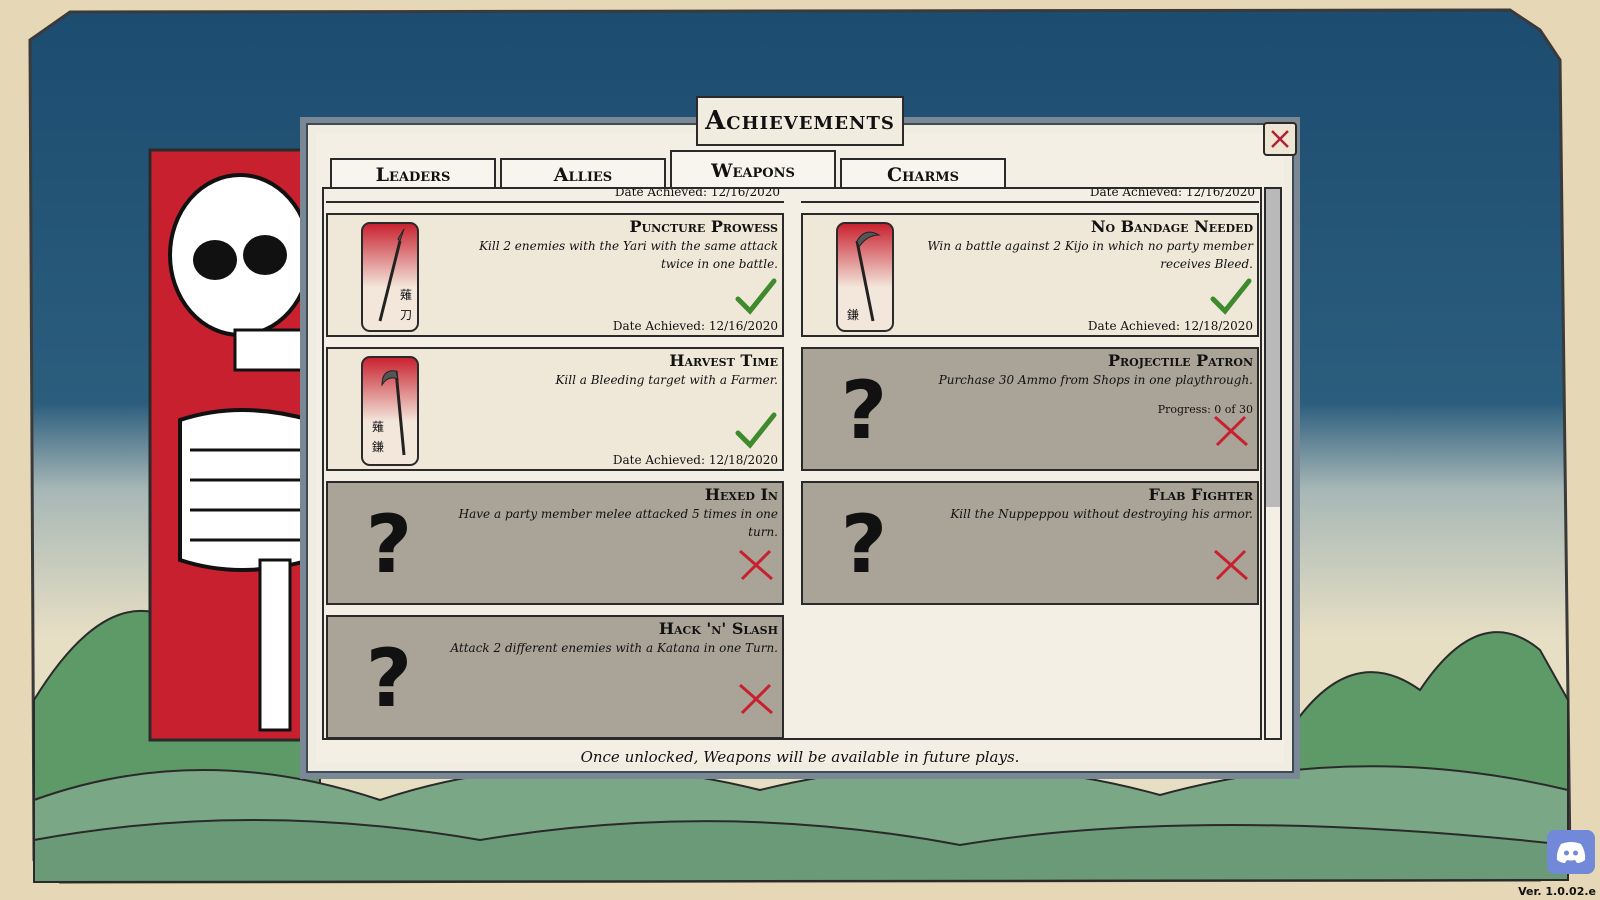 Image resolution: width=1600 pixels, height=900 pixels. I want to click on achievement-name: Projectile Patron, so click(1180, 360).